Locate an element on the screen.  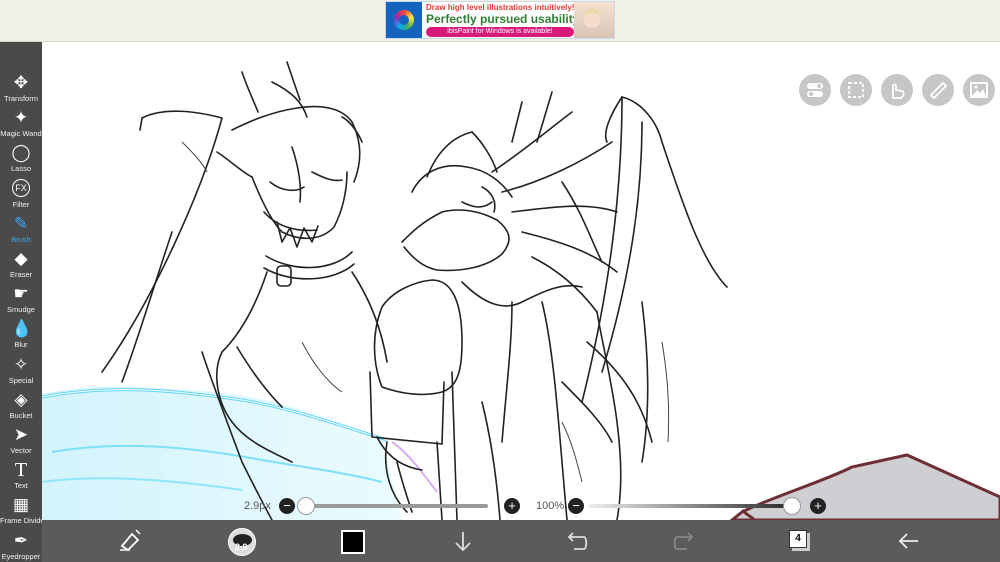
tool-eraser: ◆ Eraser is located at coordinates (21, 264).